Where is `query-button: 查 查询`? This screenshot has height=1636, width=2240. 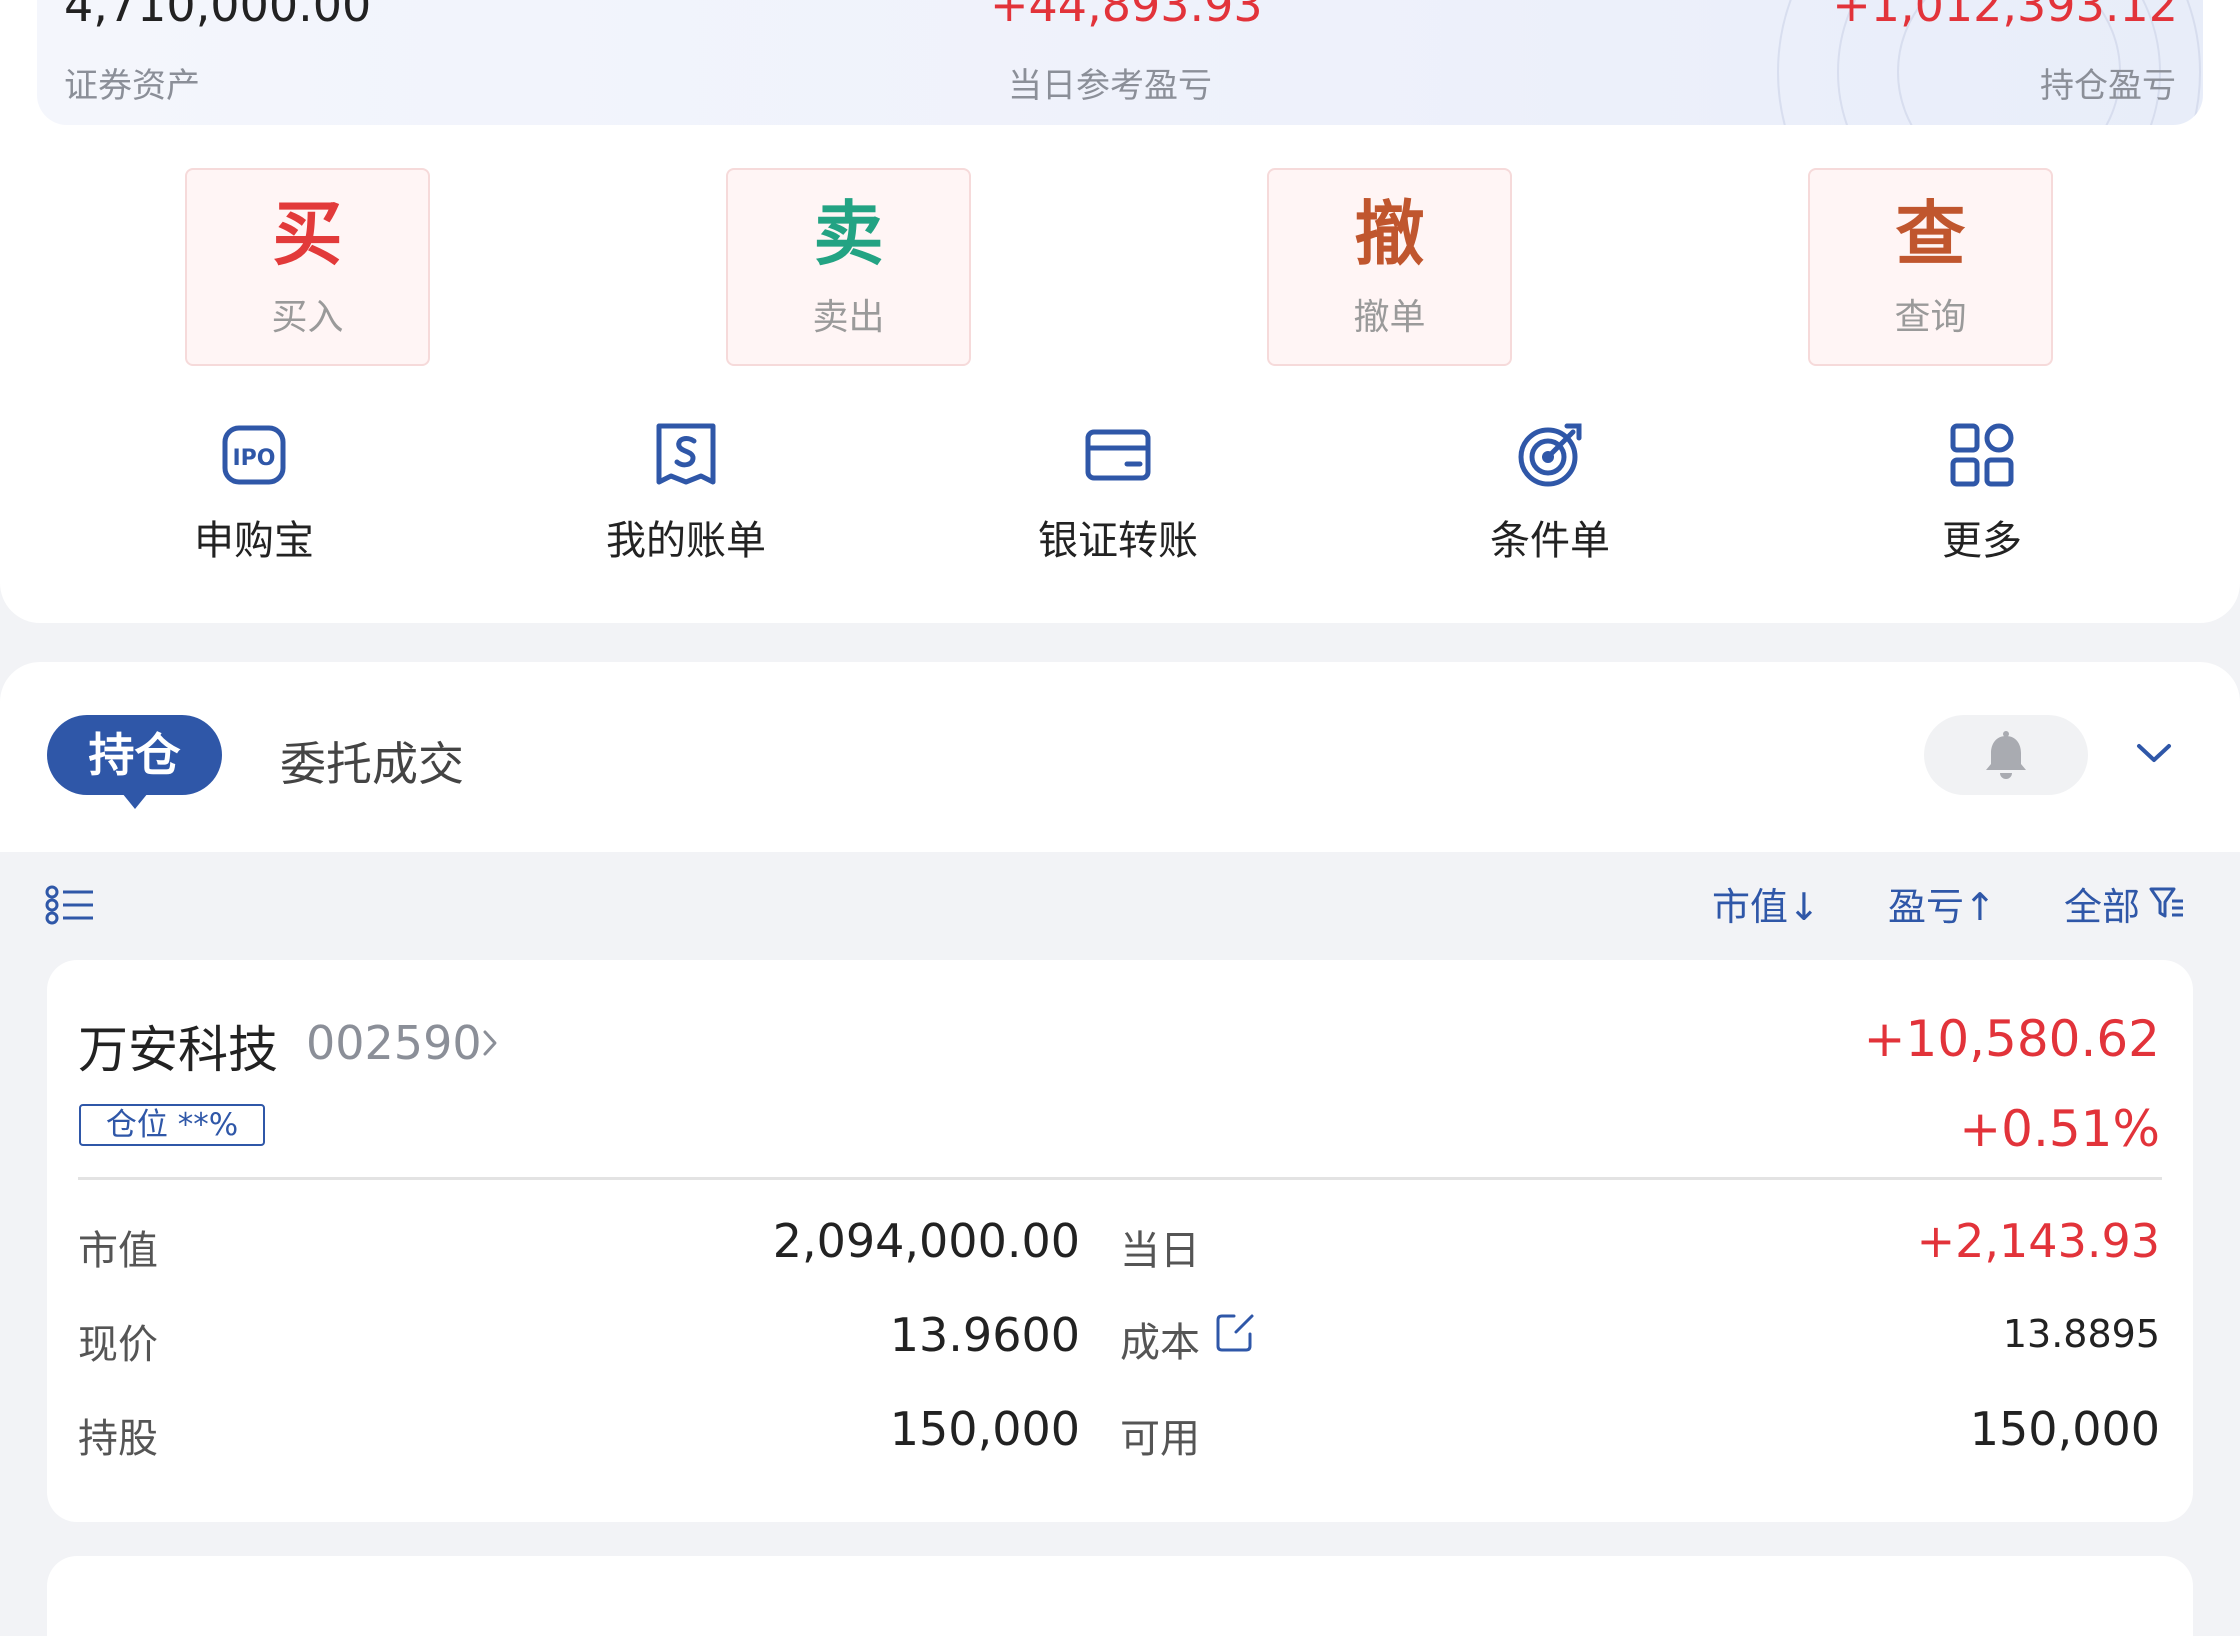 query-button: 查 查询 is located at coordinates (1930, 267).